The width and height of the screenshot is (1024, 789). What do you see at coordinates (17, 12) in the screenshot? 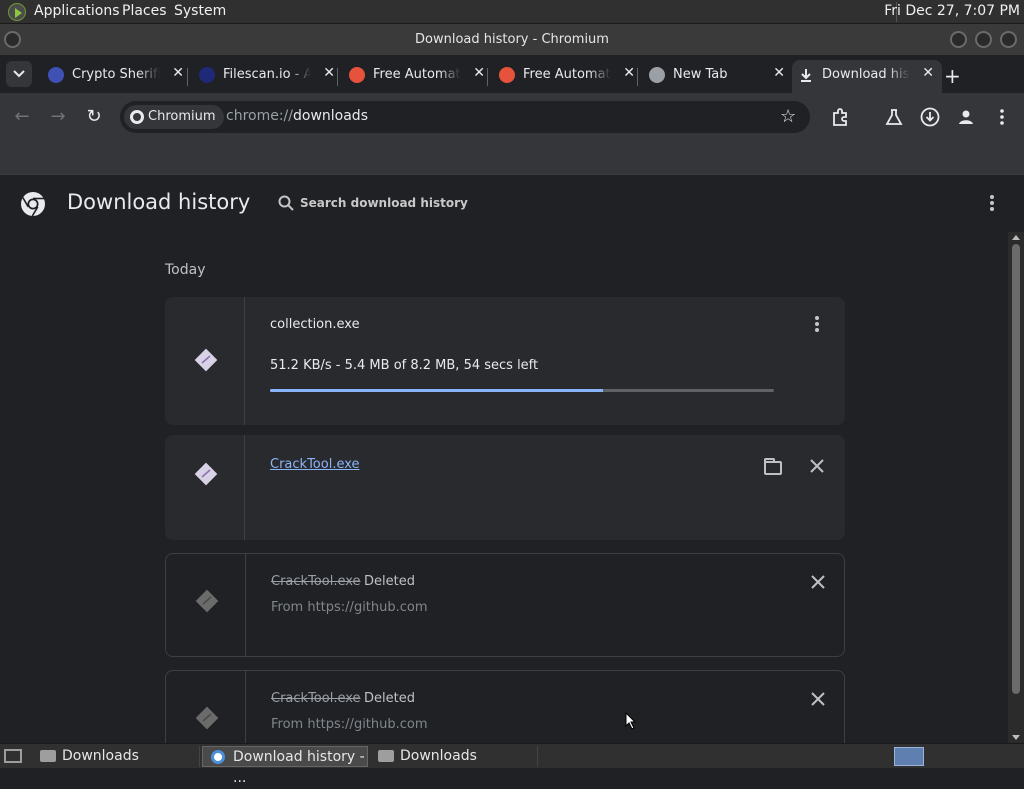
I see `gnome-foot-icon` at bounding box center [17, 12].